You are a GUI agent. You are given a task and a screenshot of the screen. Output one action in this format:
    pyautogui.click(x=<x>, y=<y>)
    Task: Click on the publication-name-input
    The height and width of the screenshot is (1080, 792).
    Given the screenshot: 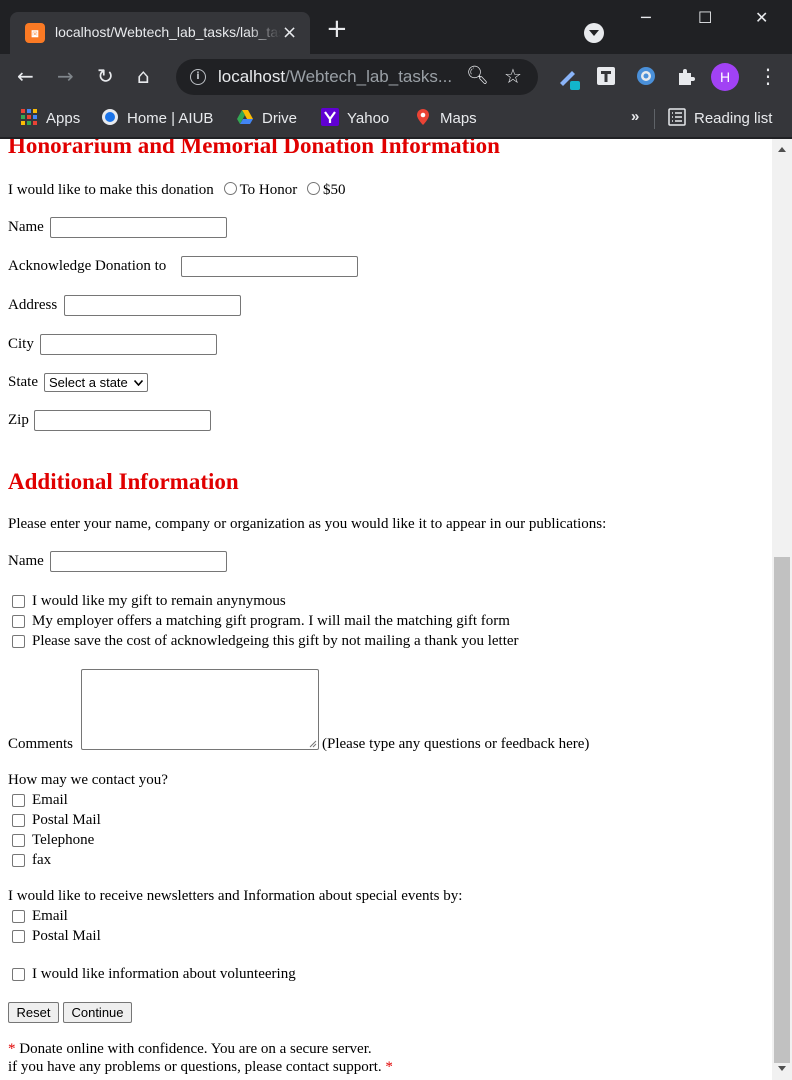 What is the action you would take?
    pyautogui.click(x=138, y=561)
    